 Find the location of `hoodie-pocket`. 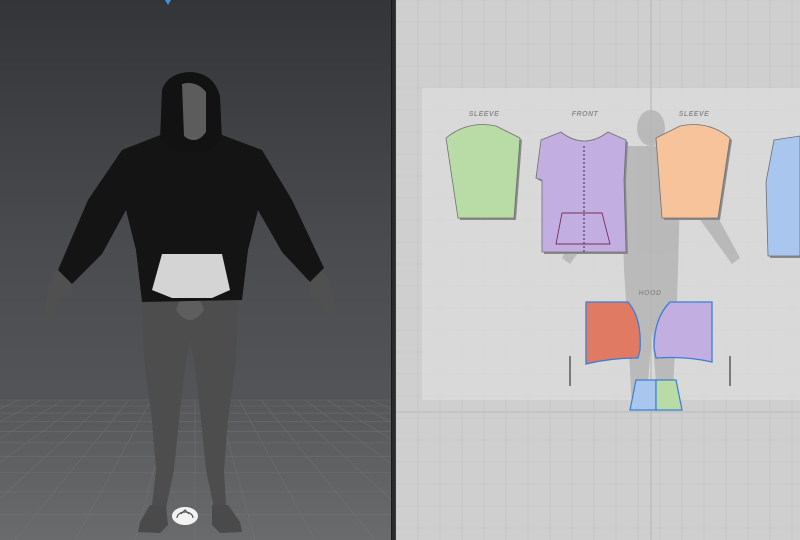

hoodie-pocket is located at coordinates (191, 276).